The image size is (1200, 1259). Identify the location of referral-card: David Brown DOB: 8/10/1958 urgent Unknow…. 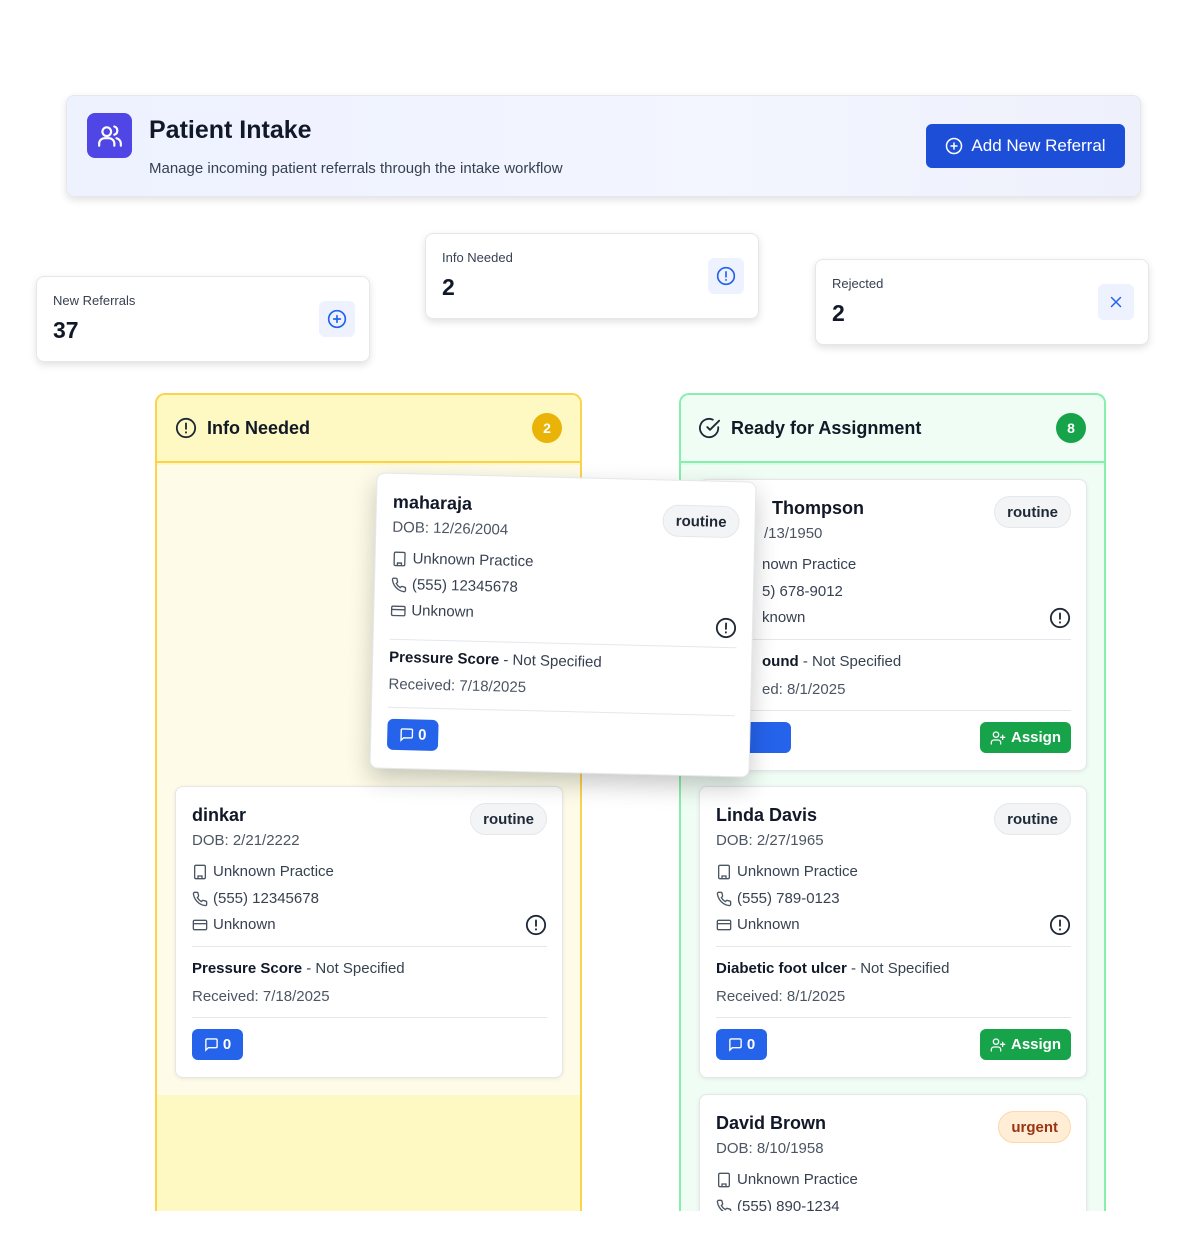
(893, 1152).